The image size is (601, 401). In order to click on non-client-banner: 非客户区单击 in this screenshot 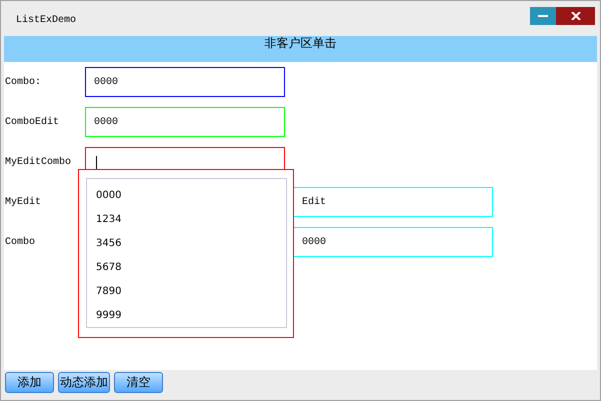, I will do `click(300, 49)`.